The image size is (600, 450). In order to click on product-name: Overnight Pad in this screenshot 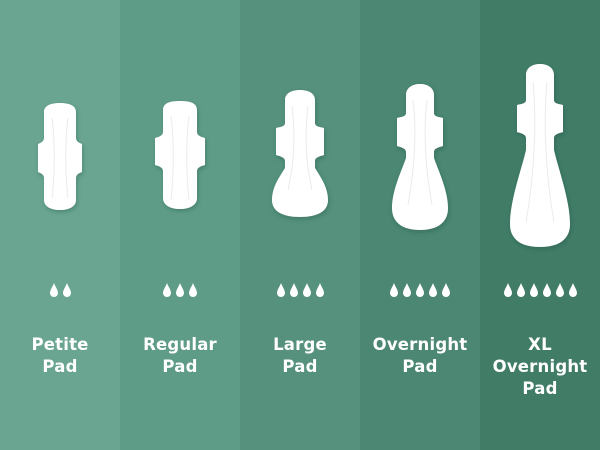, I will do `click(420, 356)`.